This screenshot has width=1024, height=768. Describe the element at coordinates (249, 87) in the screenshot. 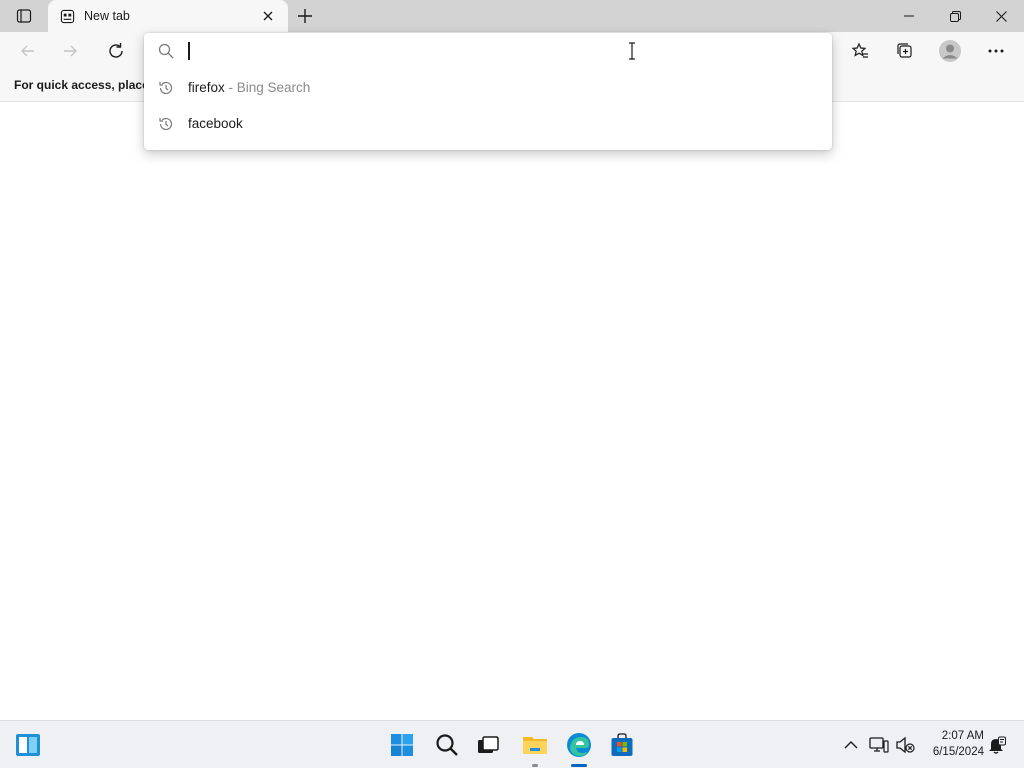

I see `suggestion-label: firefox - Bing Search` at that location.